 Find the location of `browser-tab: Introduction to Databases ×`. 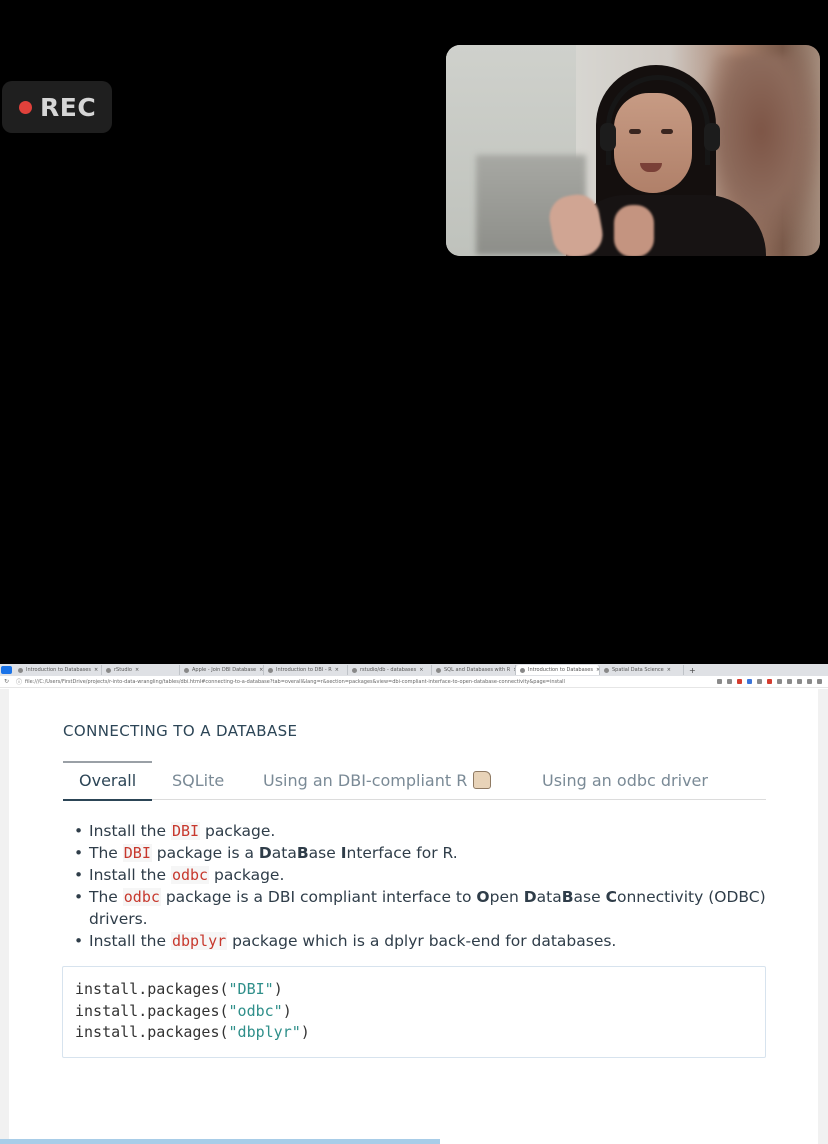

browser-tab: Introduction to Databases × is located at coordinates (58, 670).